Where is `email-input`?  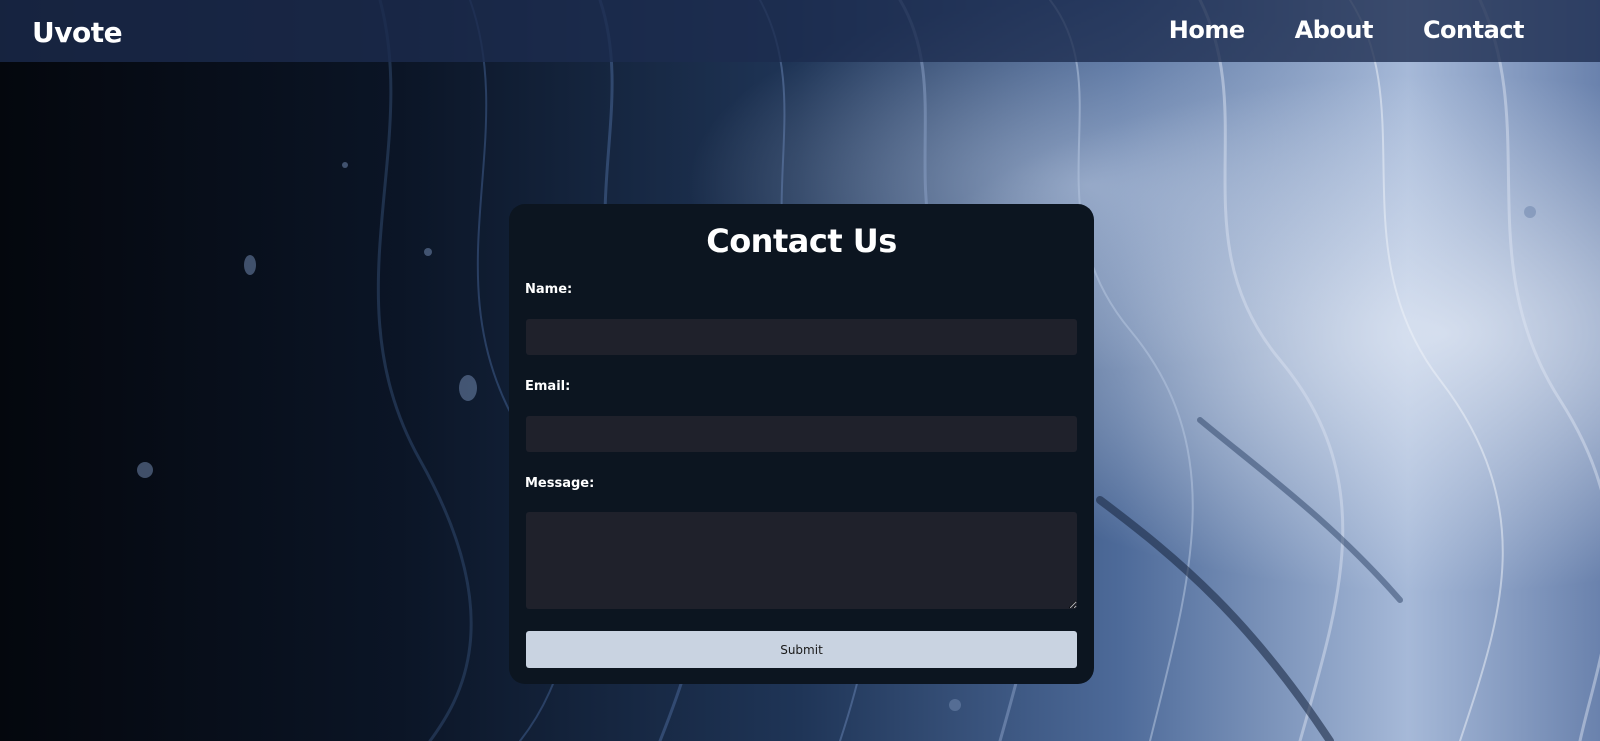
email-input is located at coordinates (801, 434).